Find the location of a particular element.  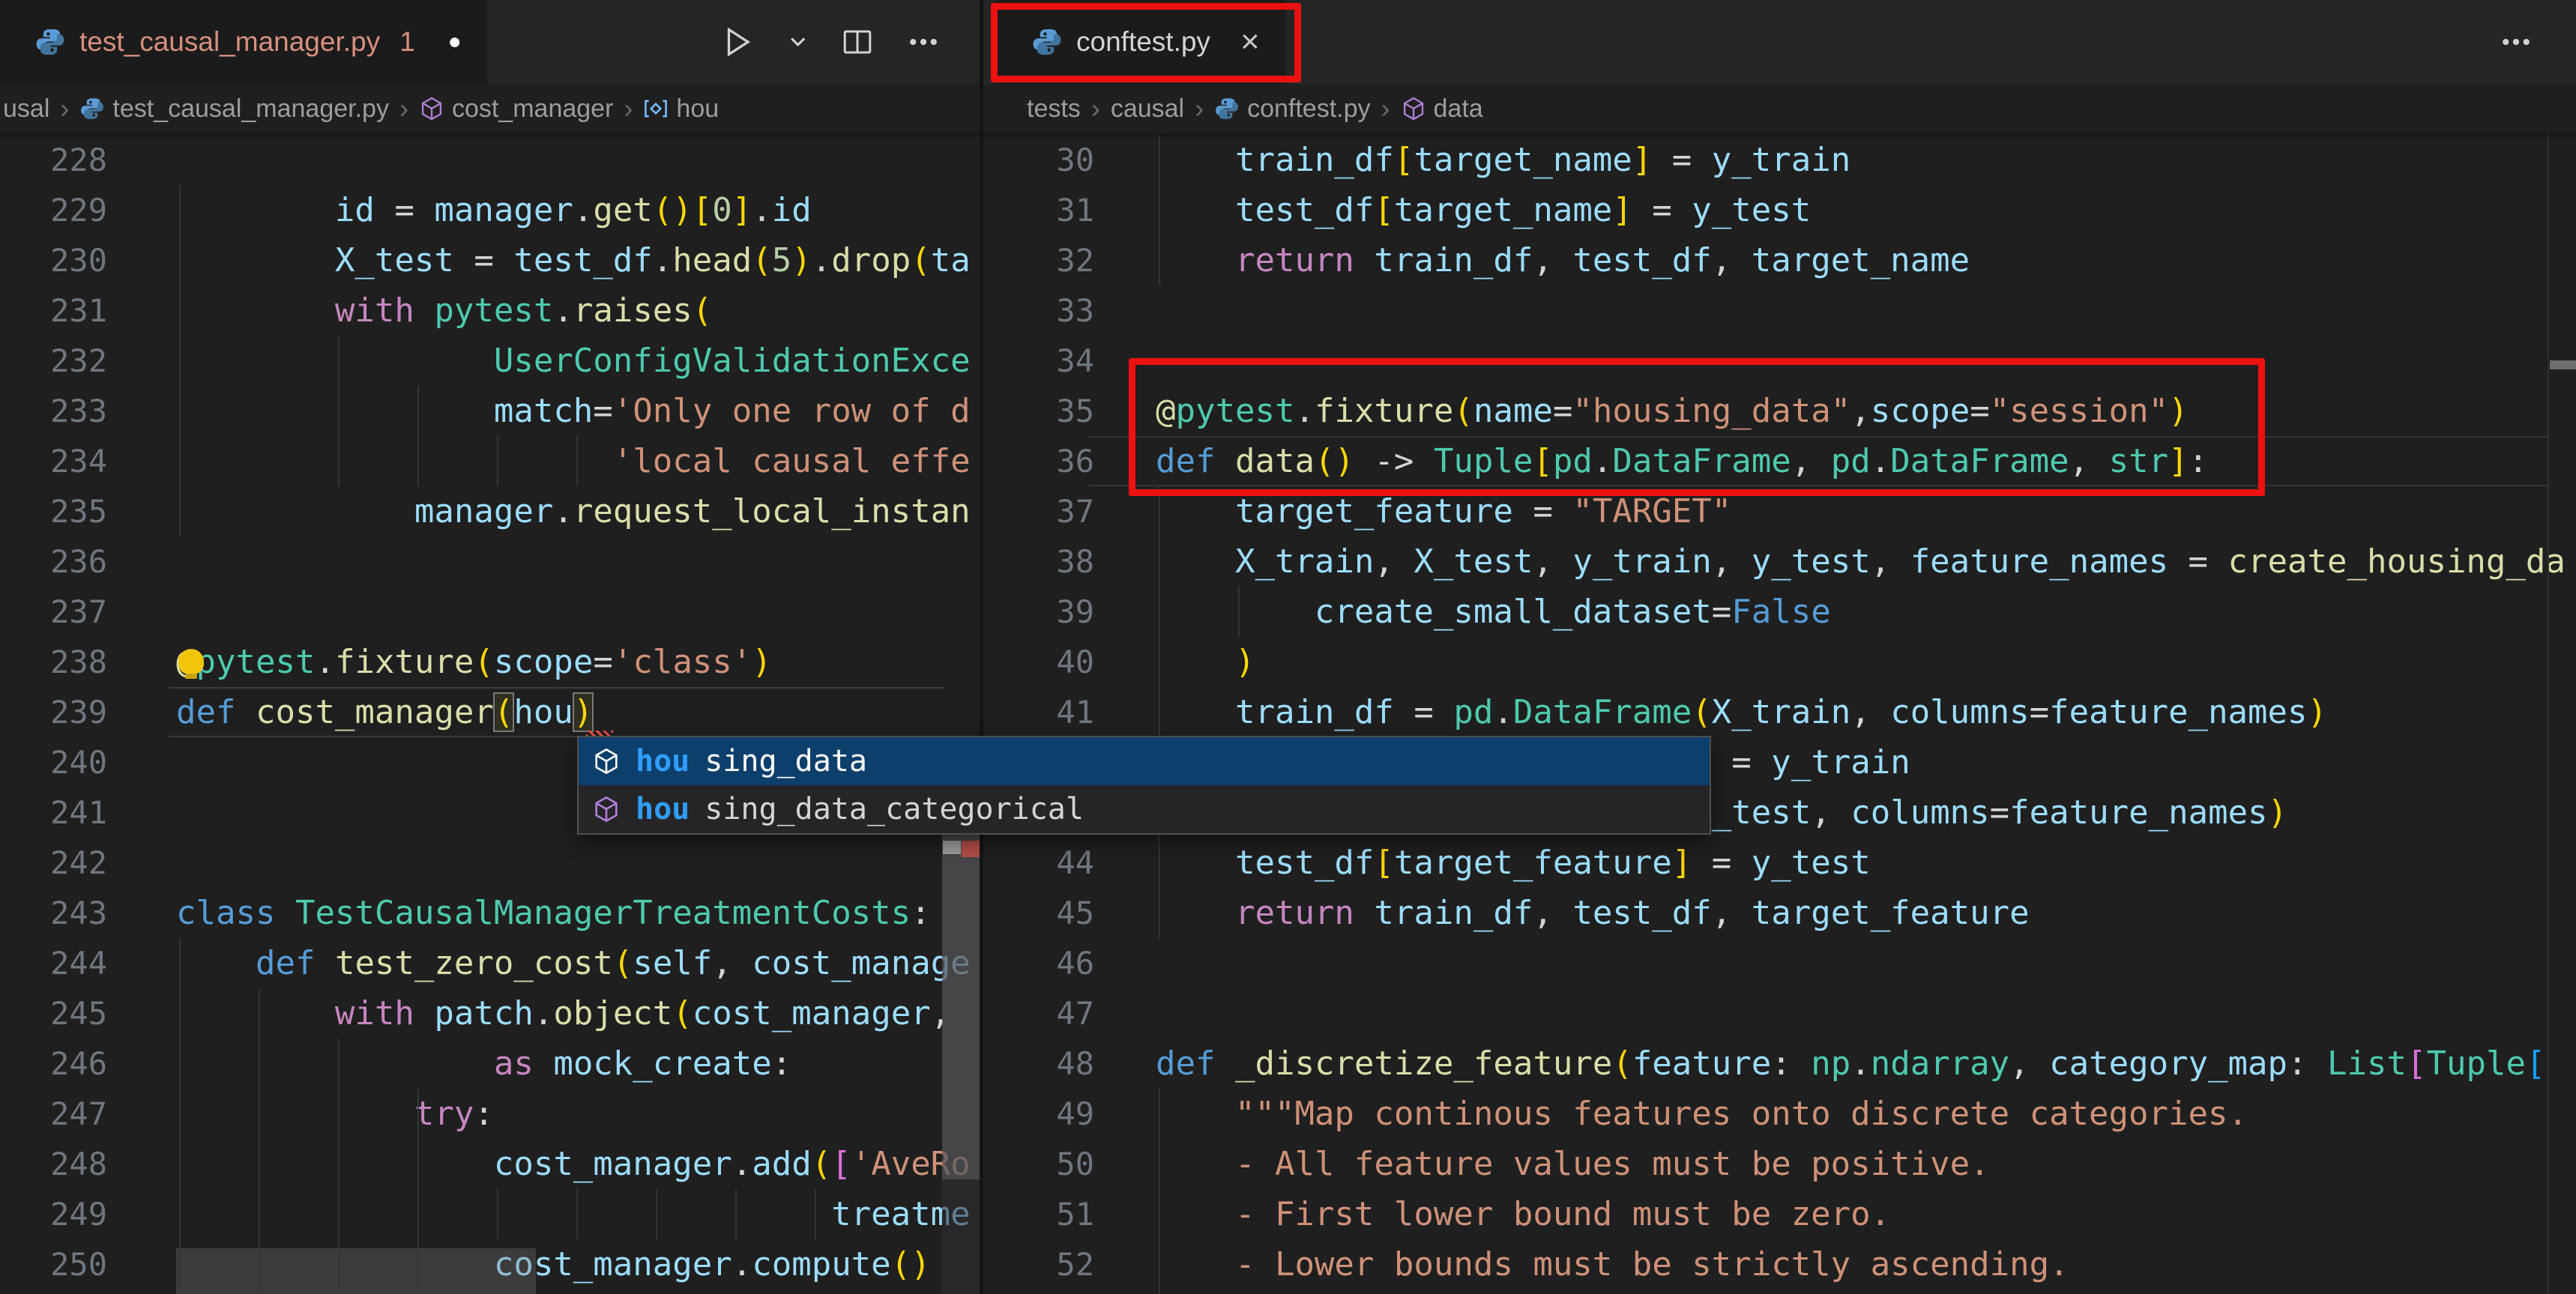

code-line: test_df[target_feature] = y_test is located at coordinates (1861, 863).